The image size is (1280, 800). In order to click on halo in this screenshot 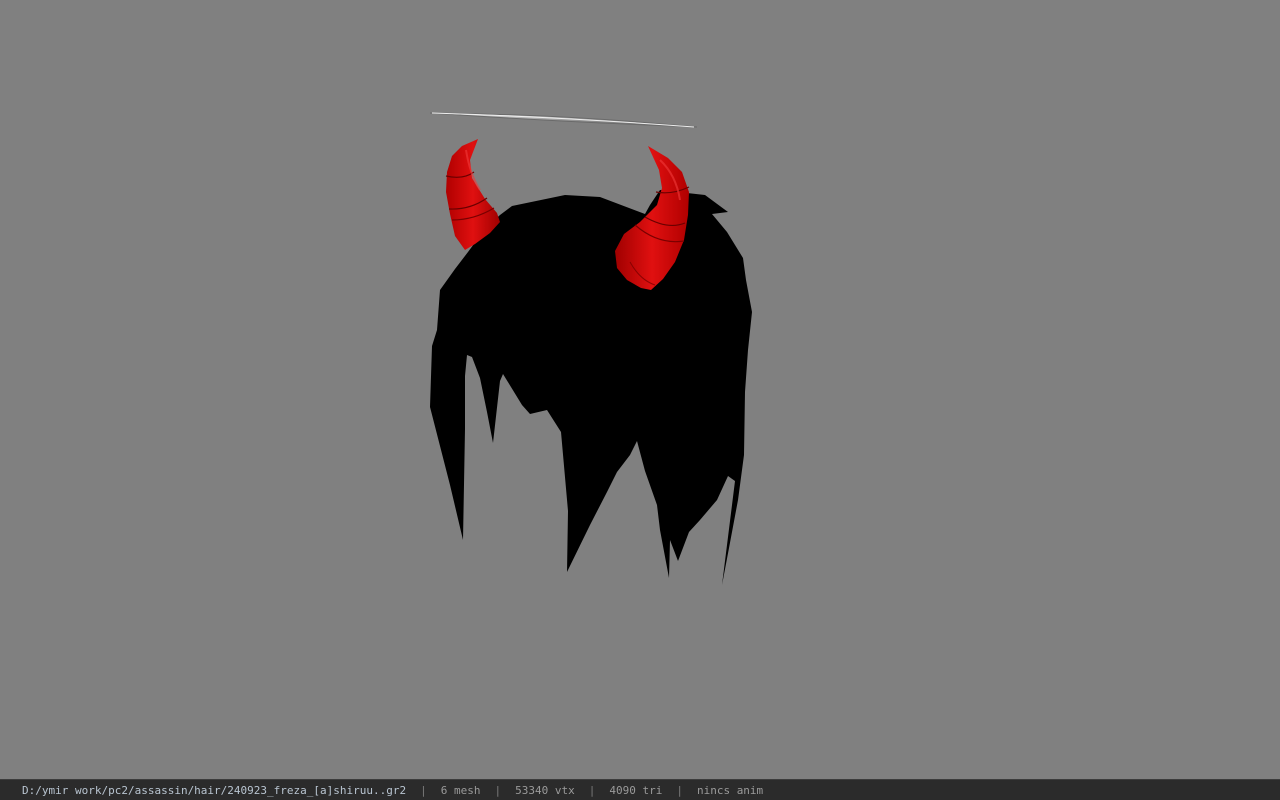, I will do `click(563, 120)`.